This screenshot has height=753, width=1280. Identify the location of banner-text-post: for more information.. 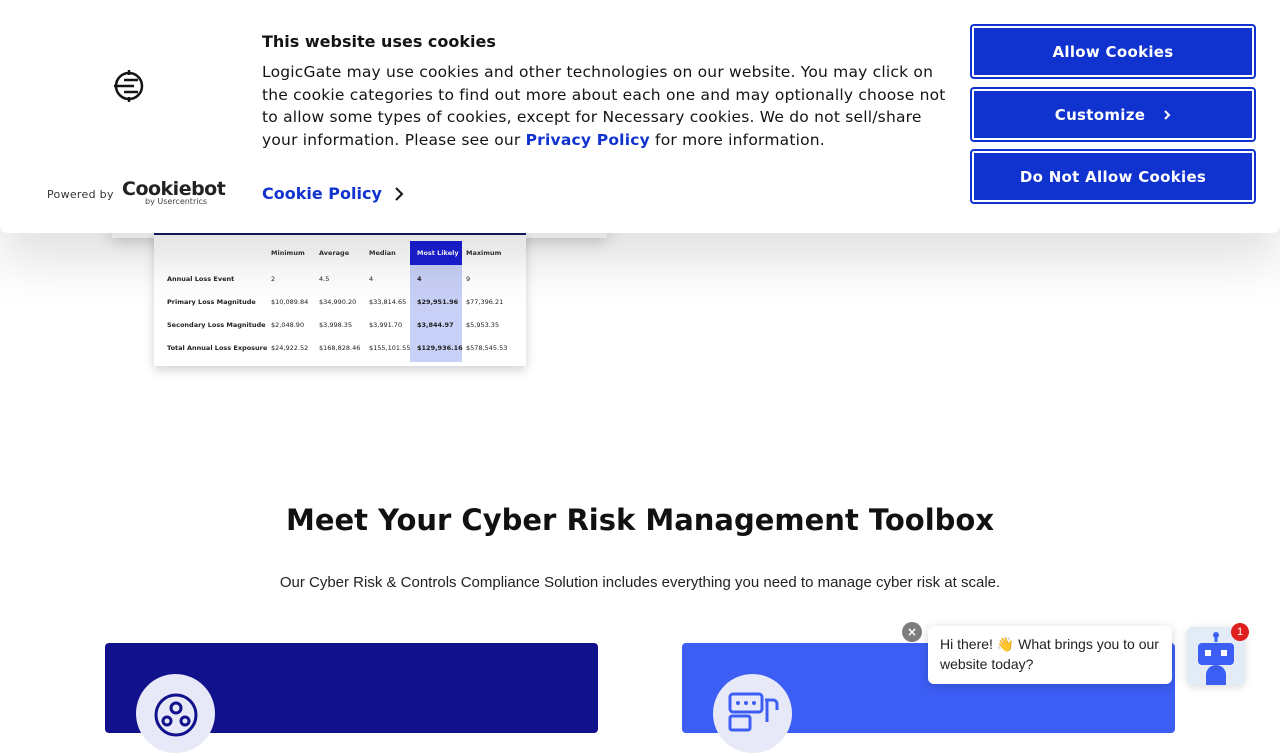
(737, 139).